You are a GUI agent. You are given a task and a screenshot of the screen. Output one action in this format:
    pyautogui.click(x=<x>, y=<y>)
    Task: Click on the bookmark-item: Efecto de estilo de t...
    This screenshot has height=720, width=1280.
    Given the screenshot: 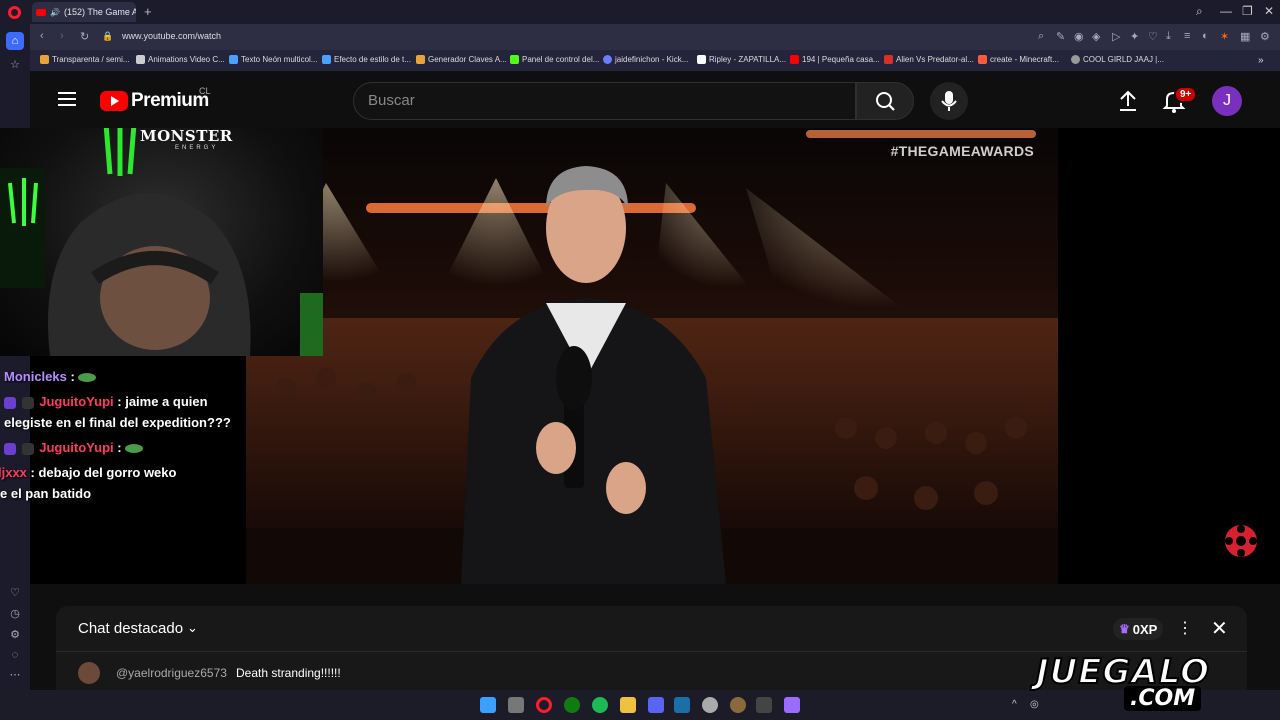 What is the action you would take?
    pyautogui.click(x=366, y=59)
    